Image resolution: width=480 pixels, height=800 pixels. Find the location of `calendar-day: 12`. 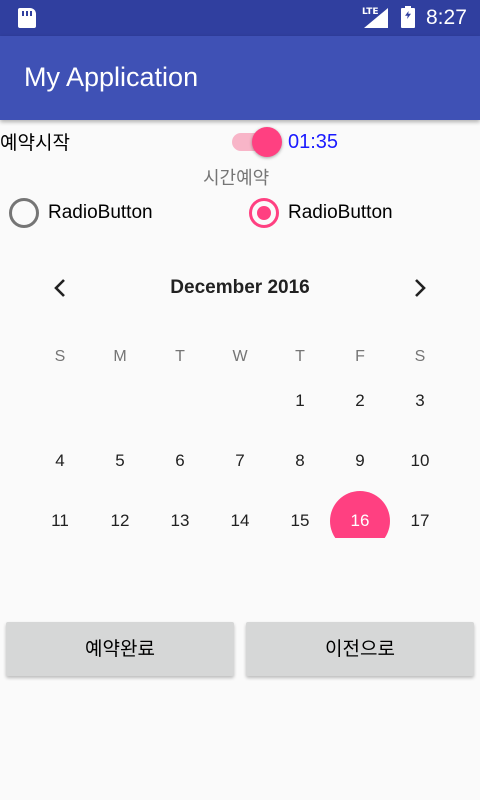

calendar-day: 12 is located at coordinates (120, 515).